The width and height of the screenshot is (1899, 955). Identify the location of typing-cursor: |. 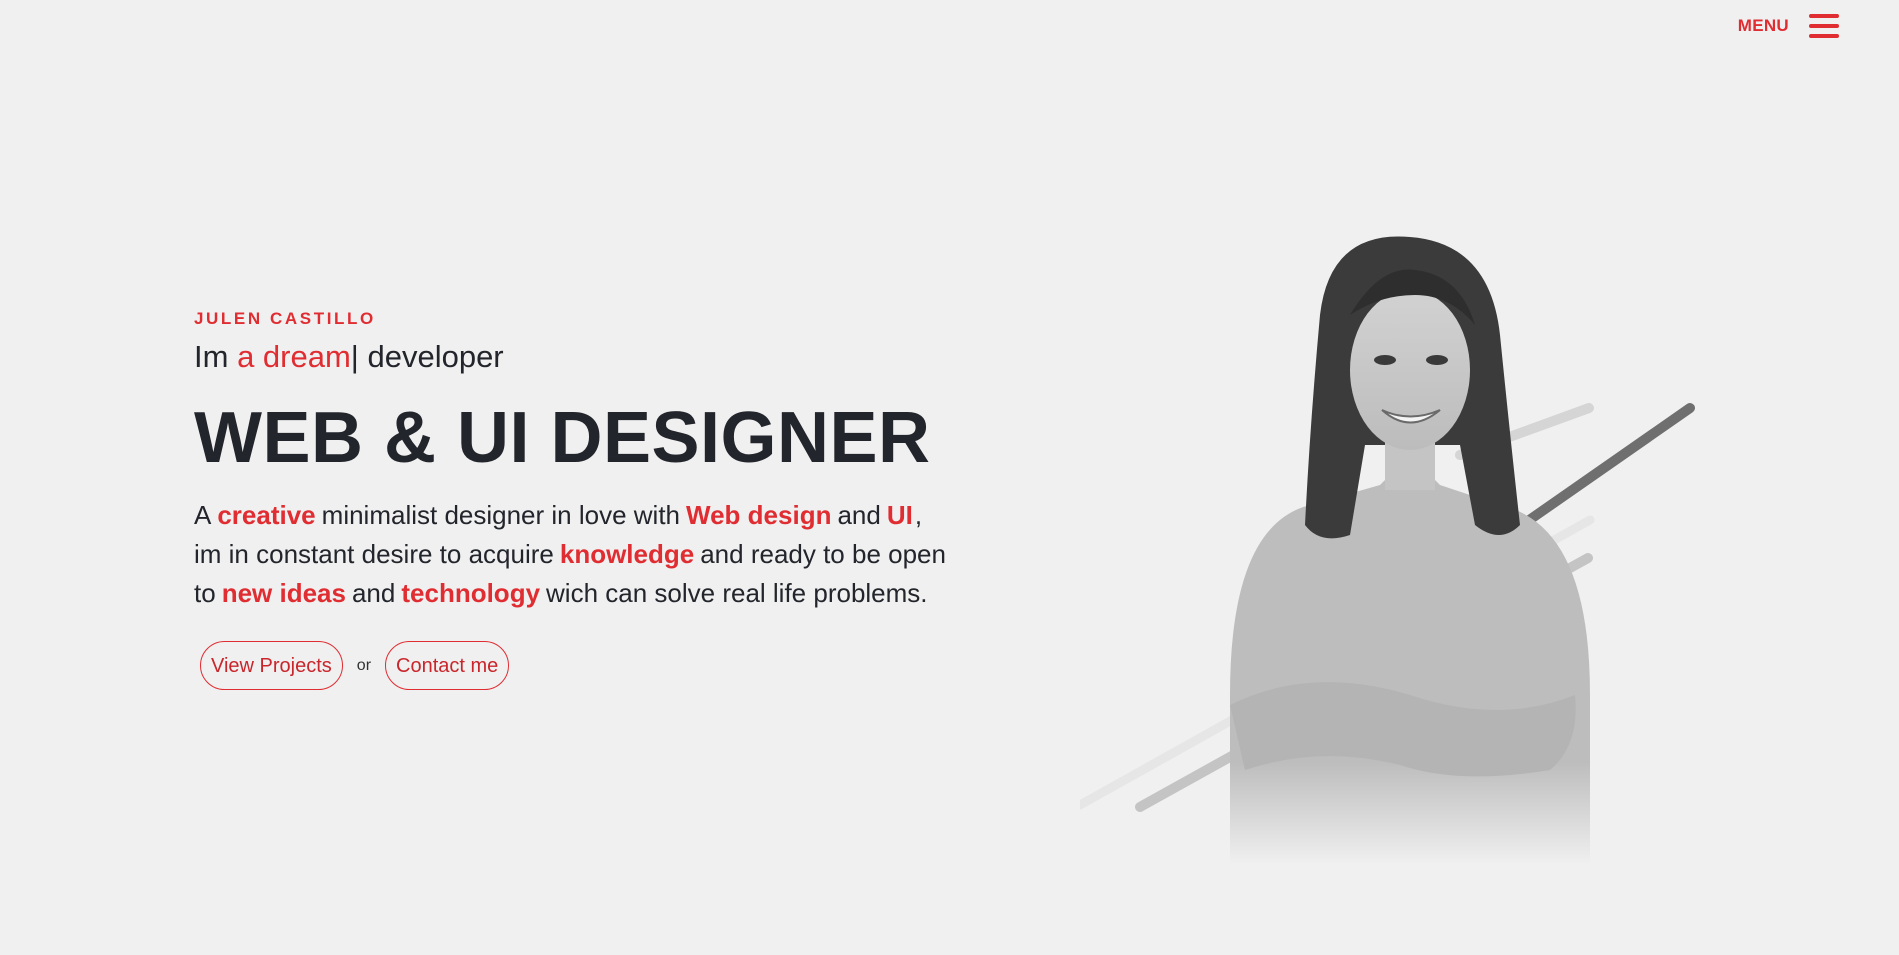
(354, 356).